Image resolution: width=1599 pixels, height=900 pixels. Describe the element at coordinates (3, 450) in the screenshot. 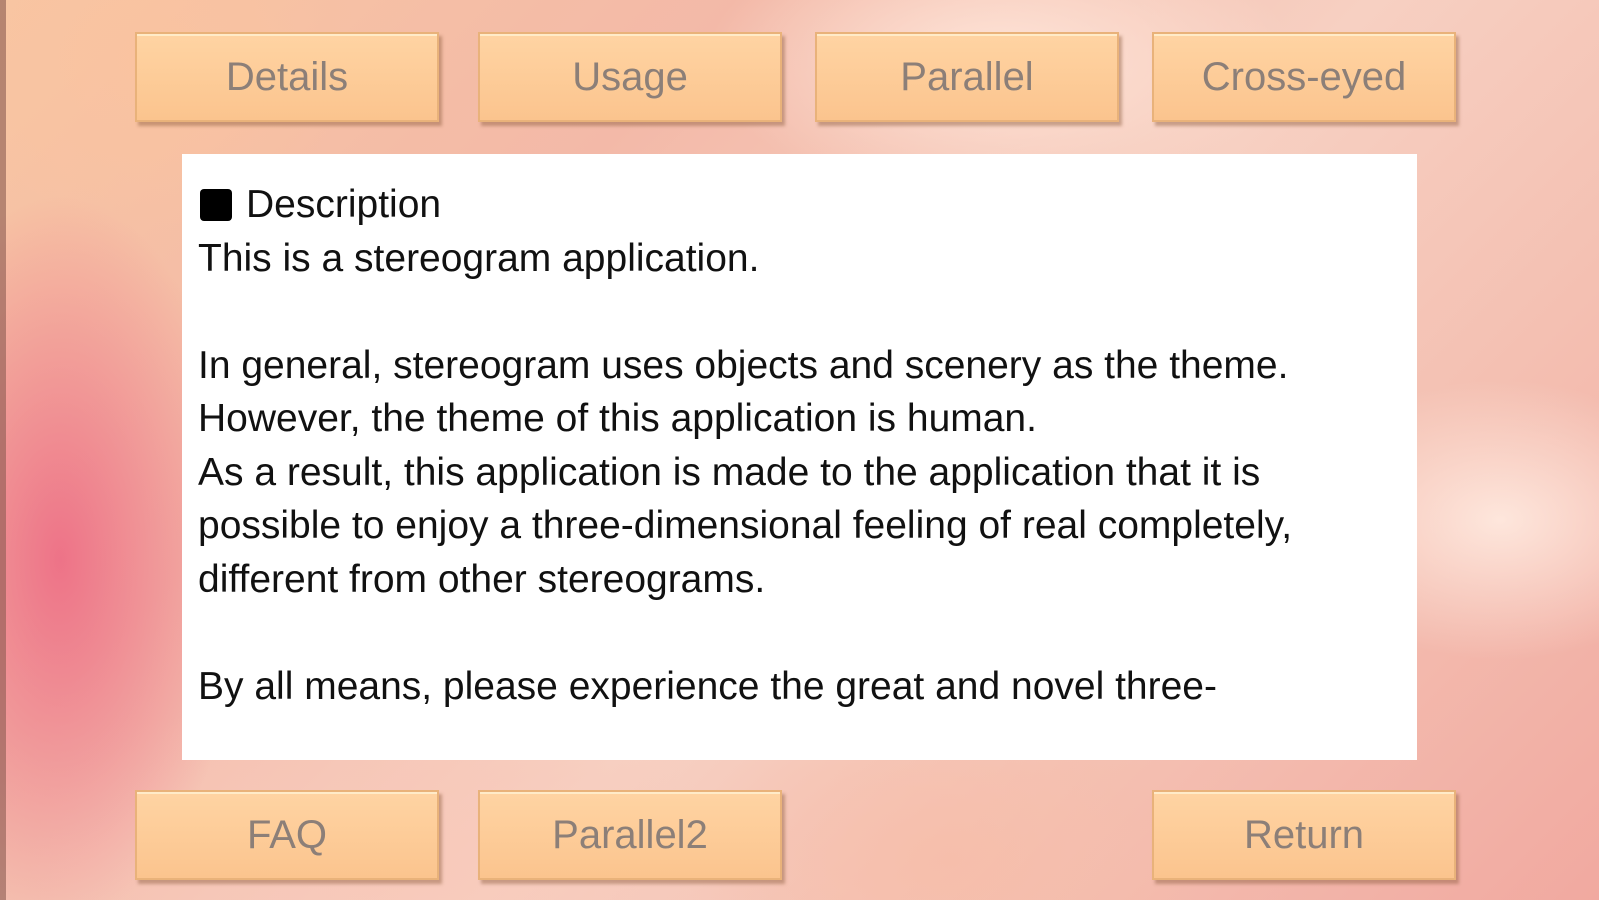

I see `background-edge` at that location.